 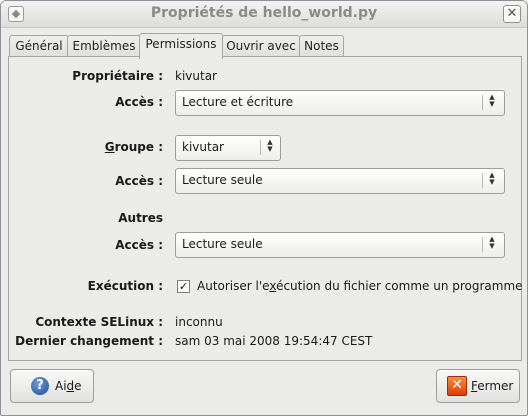 I want to click on window-title: Propriétés de hello_world.py, so click(x=264, y=13).